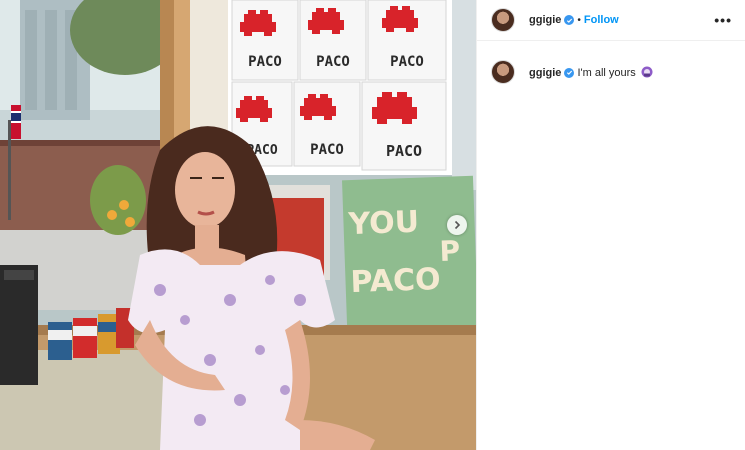 The width and height of the screenshot is (745, 450). What do you see at coordinates (327, 150) in the screenshot?
I see `mosaic-label-5: PACO` at bounding box center [327, 150].